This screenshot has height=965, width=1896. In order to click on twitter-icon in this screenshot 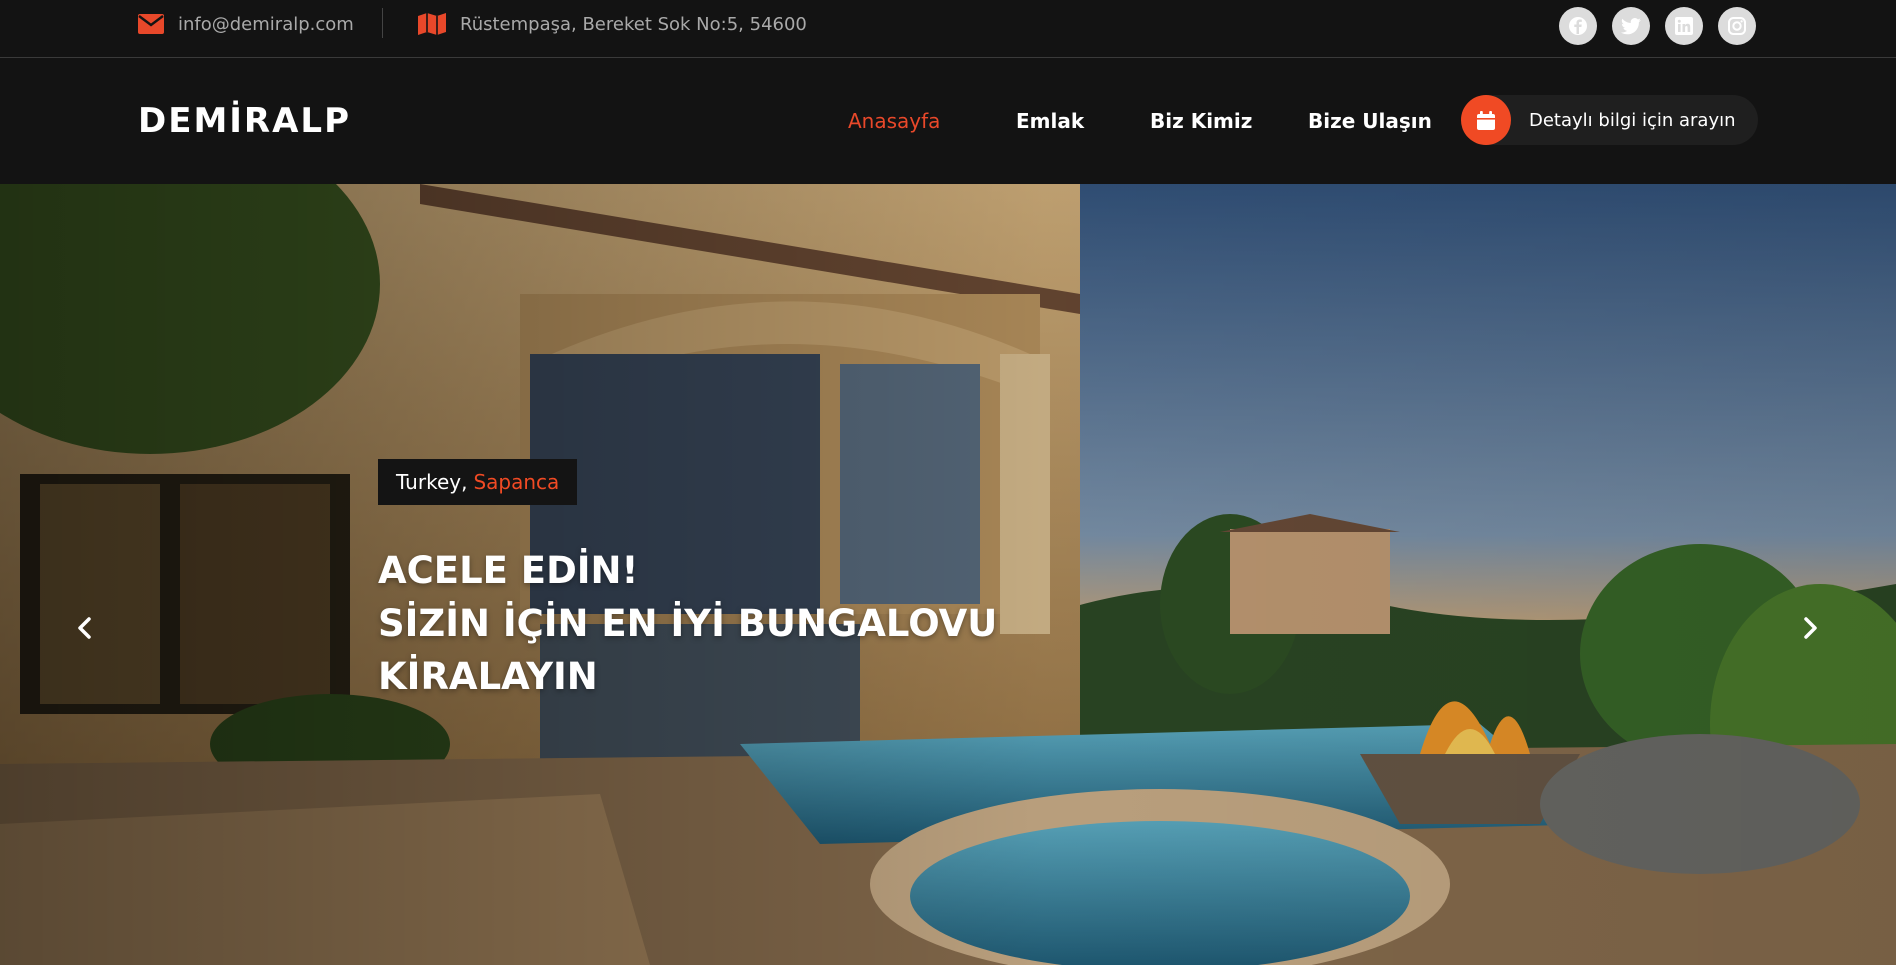, I will do `click(1631, 25)`.